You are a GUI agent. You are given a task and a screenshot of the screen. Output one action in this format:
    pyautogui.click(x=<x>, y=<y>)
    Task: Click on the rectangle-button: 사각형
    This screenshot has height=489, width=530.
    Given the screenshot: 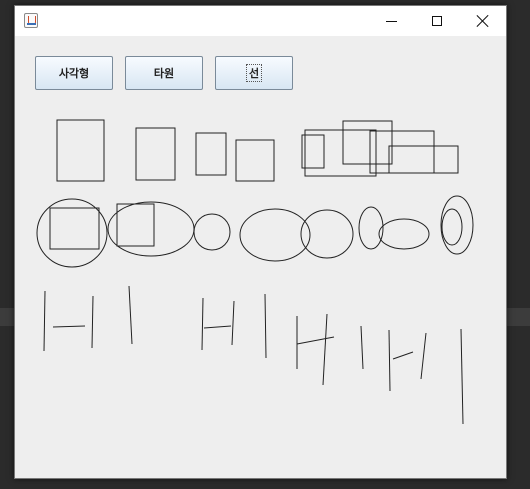 What is the action you would take?
    pyautogui.click(x=74, y=73)
    